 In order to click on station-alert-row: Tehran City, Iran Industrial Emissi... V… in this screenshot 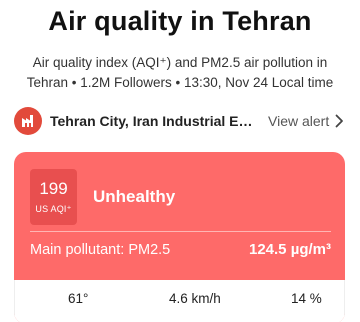, I will do `click(180, 121)`.